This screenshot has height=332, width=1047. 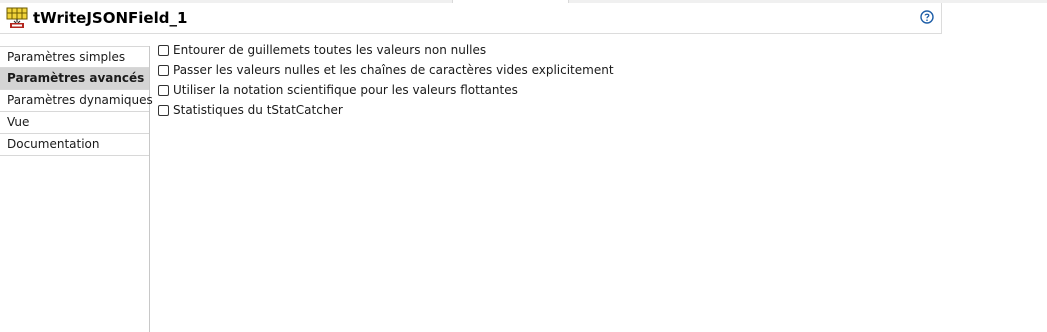 I want to click on option-tstatcatcher: Statistiques du tStatCatcher, so click(x=386, y=110).